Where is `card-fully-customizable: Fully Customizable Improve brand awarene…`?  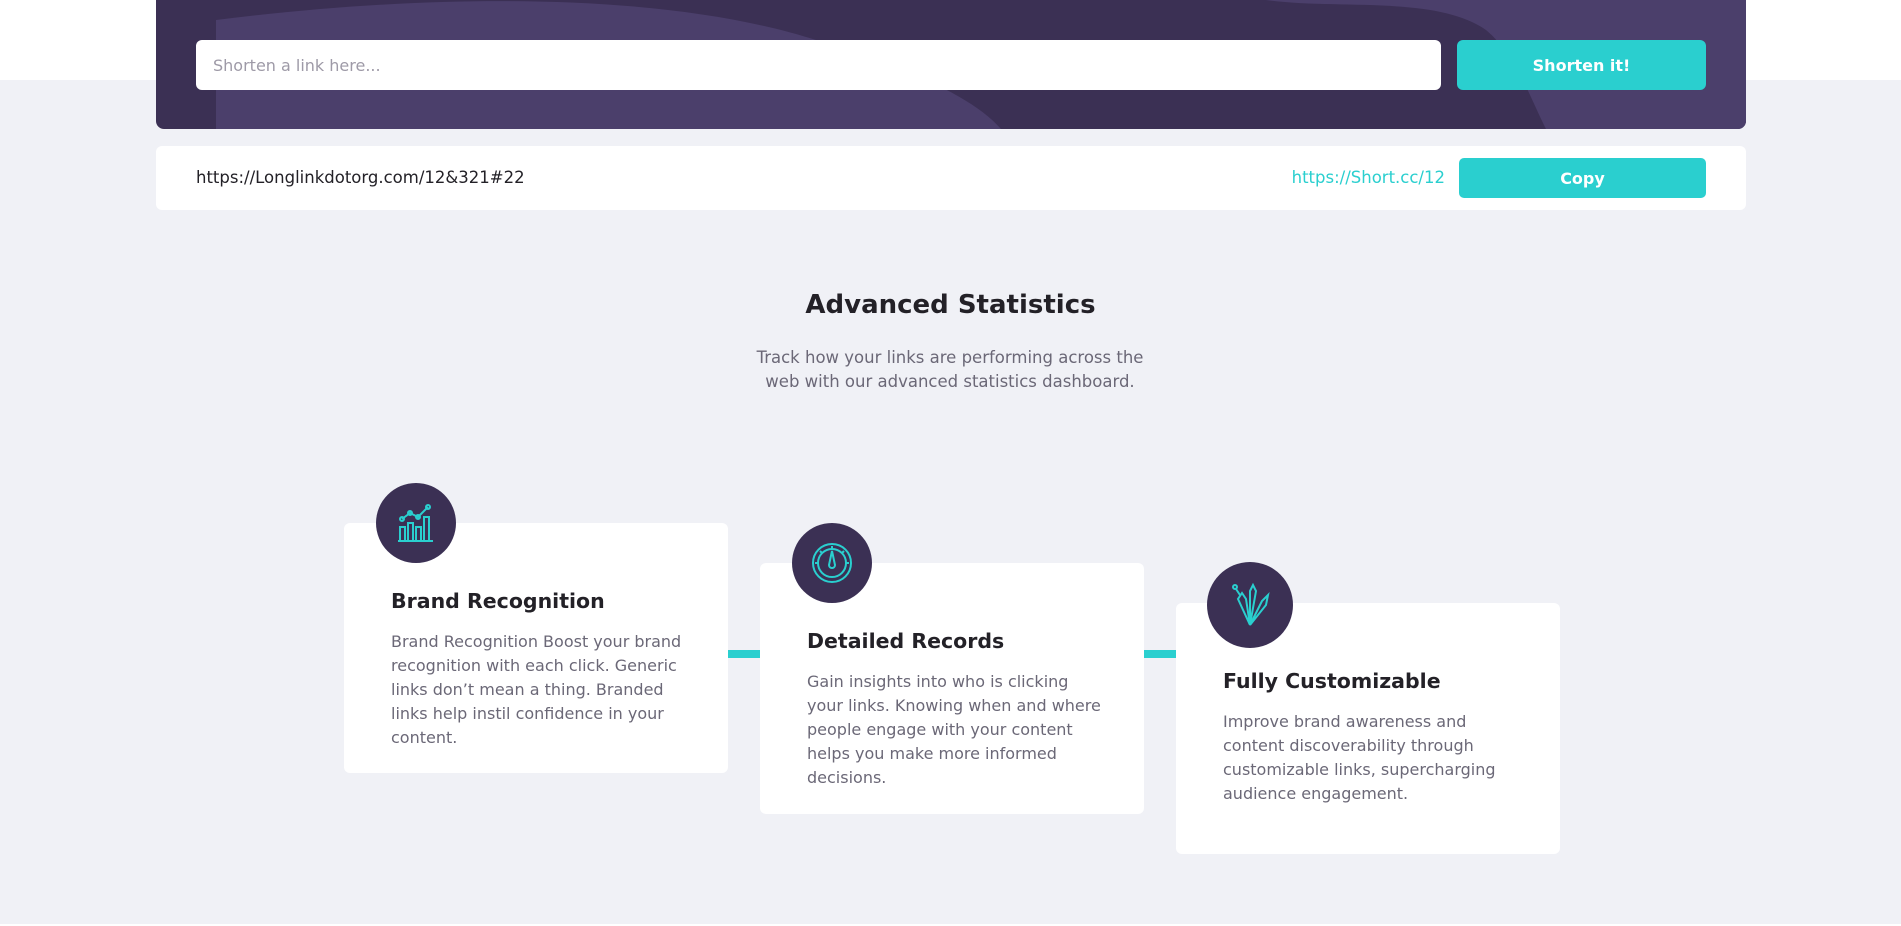
card-fully-customizable: Fully Customizable Improve brand awarene… is located at coordinates (1368, 708).